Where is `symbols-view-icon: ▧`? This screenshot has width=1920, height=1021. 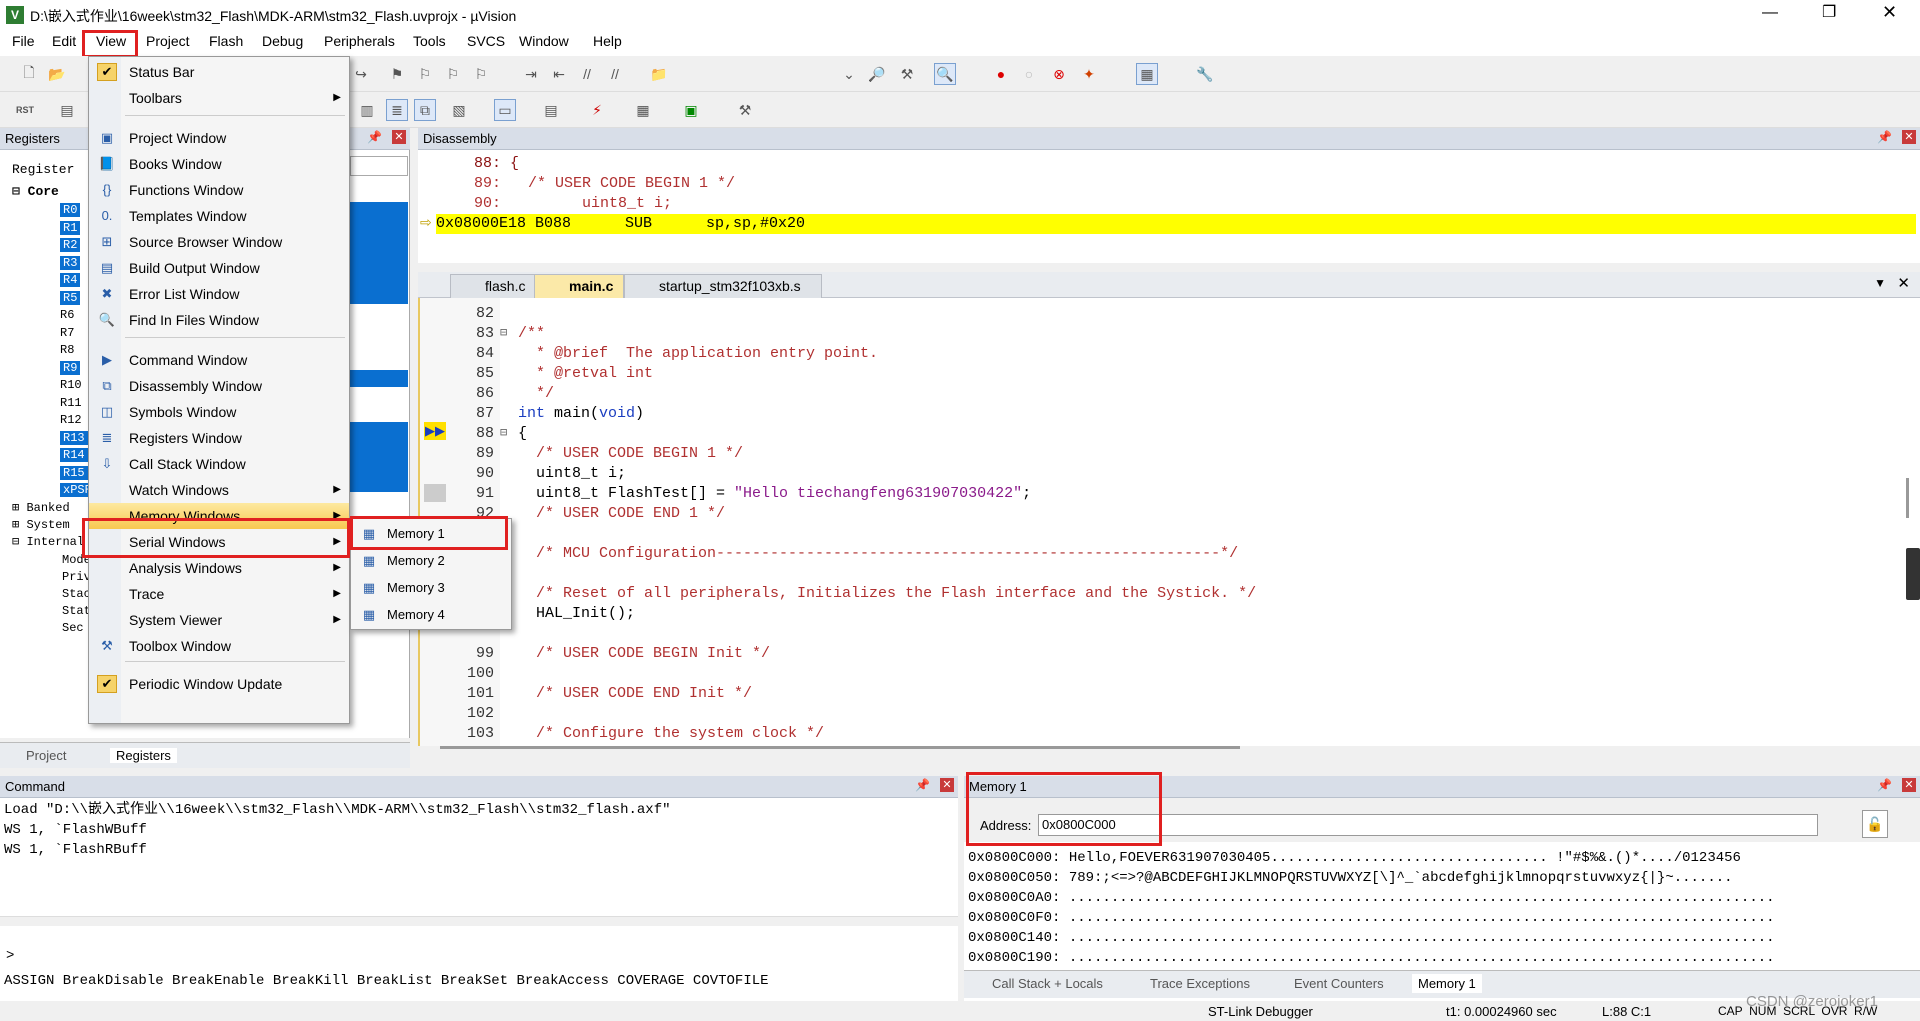 symbols-view-icon: ▧ is located at coordinates (459, 110).